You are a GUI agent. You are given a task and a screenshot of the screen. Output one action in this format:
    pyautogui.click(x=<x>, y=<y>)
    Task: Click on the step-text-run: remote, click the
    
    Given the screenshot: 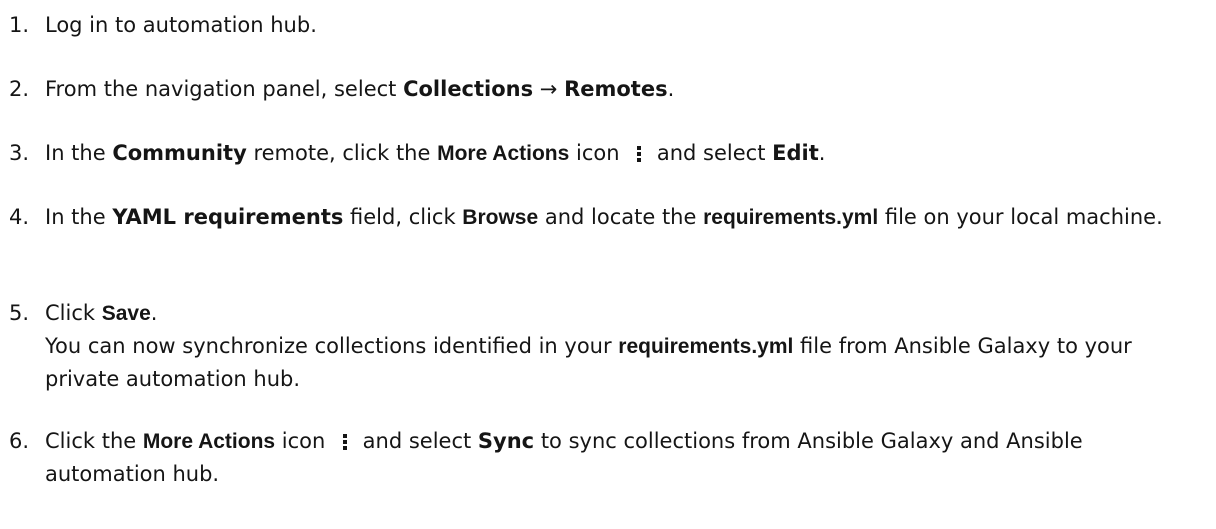 What is the action you would take?
    pyautogui.click(x=342, y=153)
    